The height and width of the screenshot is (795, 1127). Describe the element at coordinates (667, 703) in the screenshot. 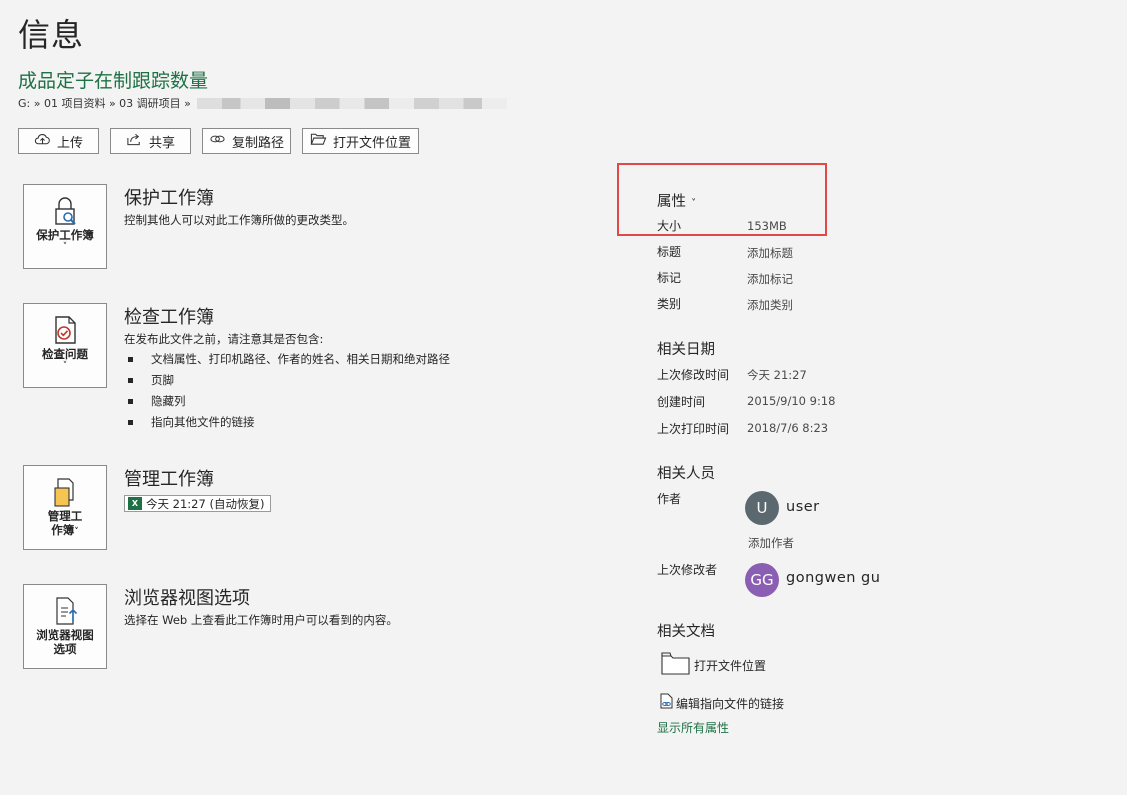

I see `document-link-icon` at that location.